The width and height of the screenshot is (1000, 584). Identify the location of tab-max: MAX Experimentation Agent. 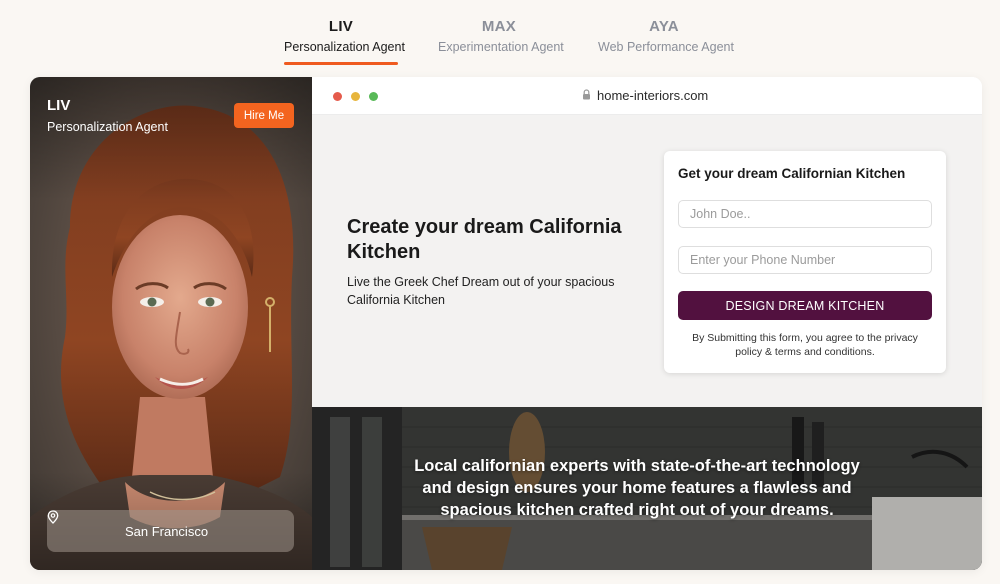
(501, 36).